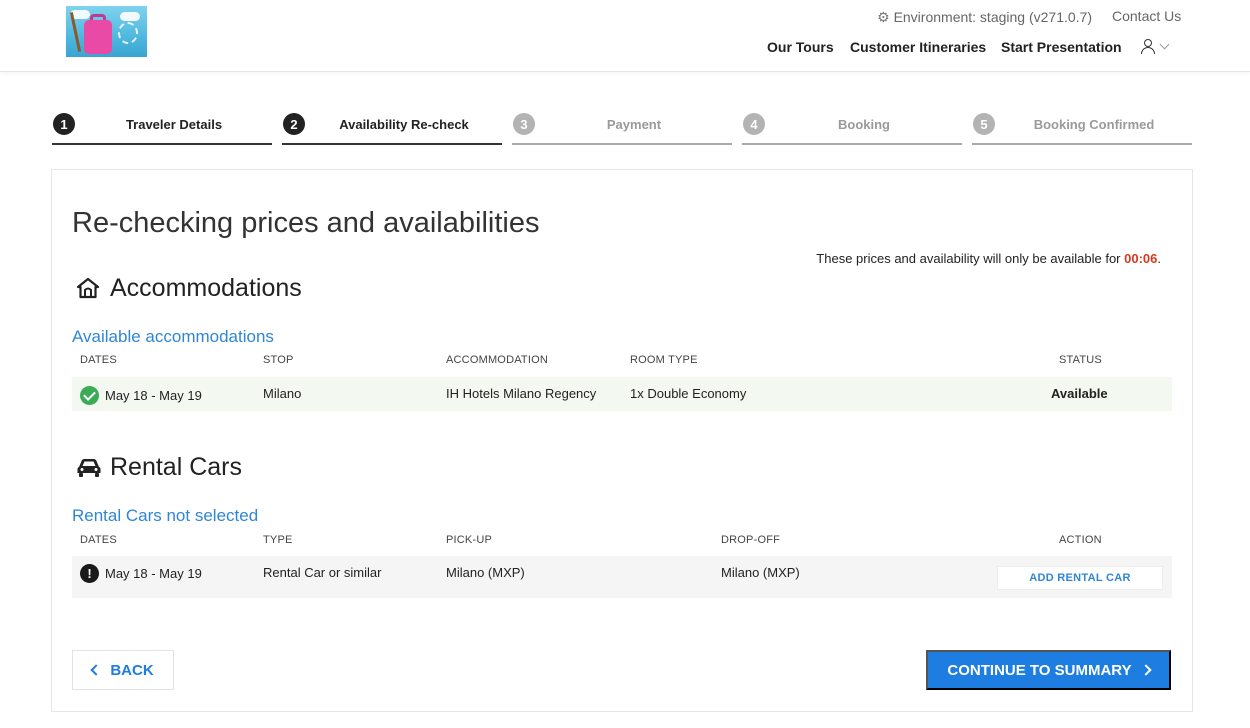  Describe the element at coordinates (754, 124) in the screenshot. I see `step-number: 4` at that location.